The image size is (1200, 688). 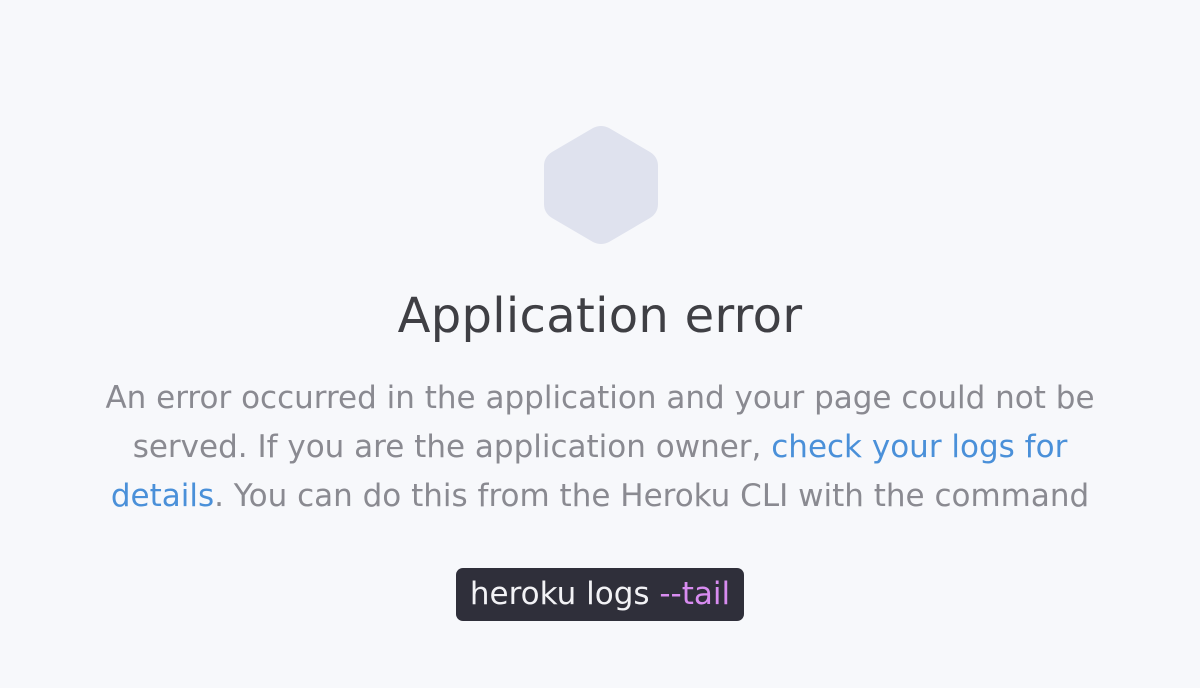 I want to click on hexagon-icon, so click(x=601, y=185).